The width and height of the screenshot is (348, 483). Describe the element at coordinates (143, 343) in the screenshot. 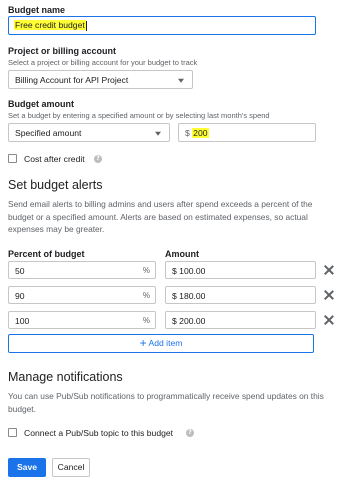

I see `plus-icon: +` at that location.